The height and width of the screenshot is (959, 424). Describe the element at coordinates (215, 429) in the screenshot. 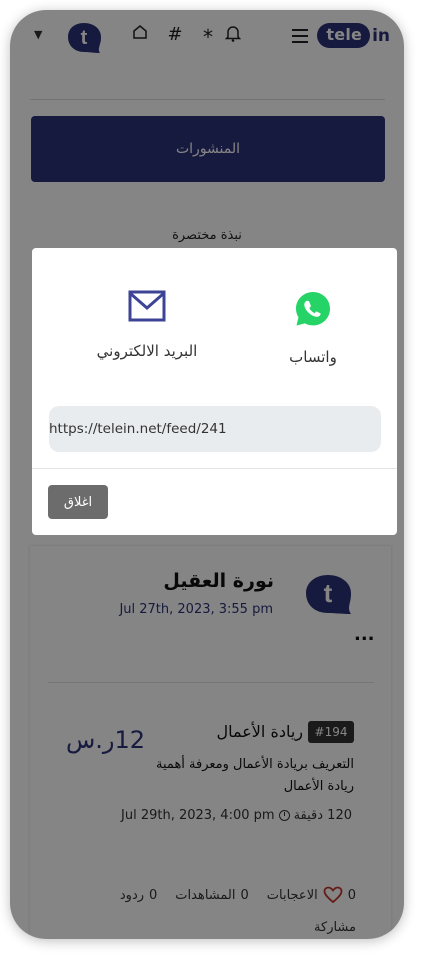

I see `share-url-field` at that location.